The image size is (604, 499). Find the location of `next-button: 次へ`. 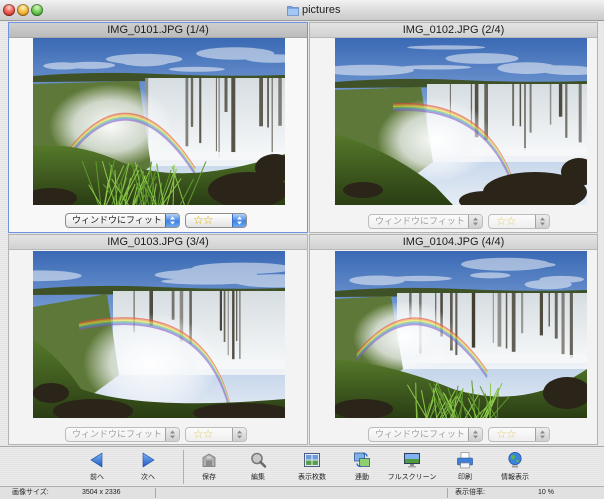

next-button: 次へ is located at coordinates (148, 468).